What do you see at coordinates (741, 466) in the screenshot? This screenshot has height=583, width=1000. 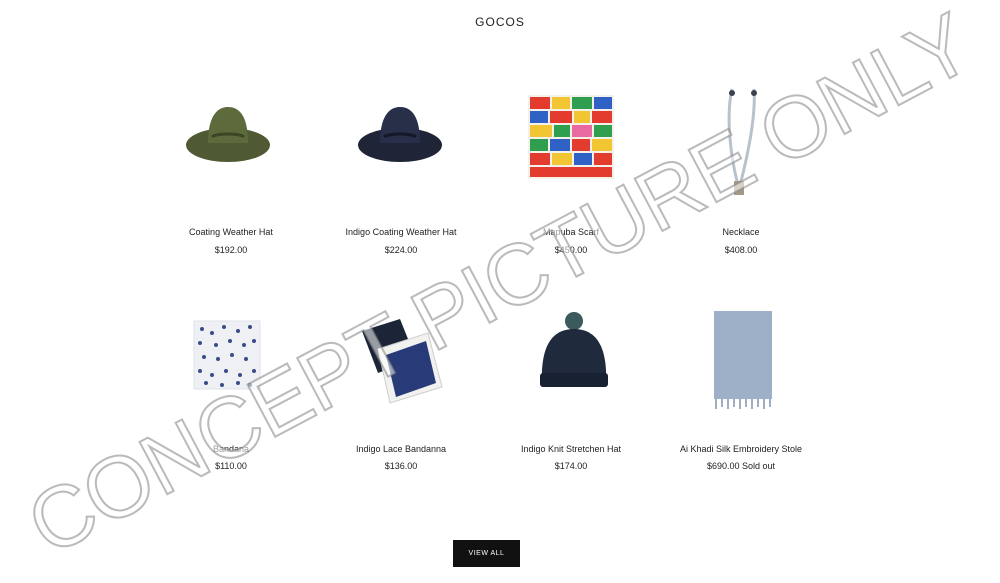 I see `product-price: $690.00 Sold out` at bounding box center [741, 466].